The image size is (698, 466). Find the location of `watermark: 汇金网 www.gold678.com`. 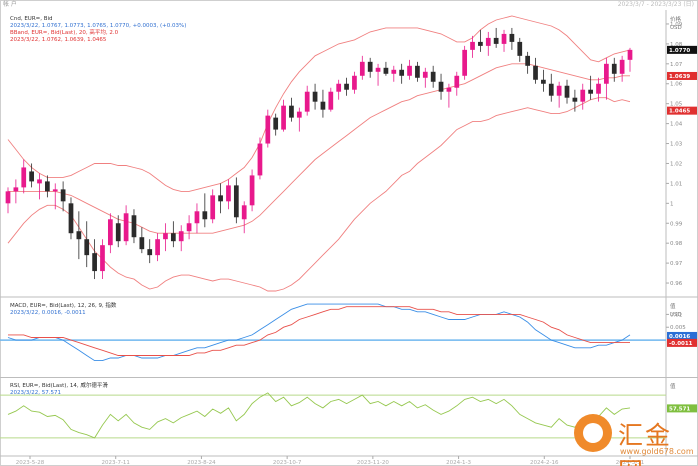

watermark: 汇金网 www.gold678.com is located at coordinates (633, 439).